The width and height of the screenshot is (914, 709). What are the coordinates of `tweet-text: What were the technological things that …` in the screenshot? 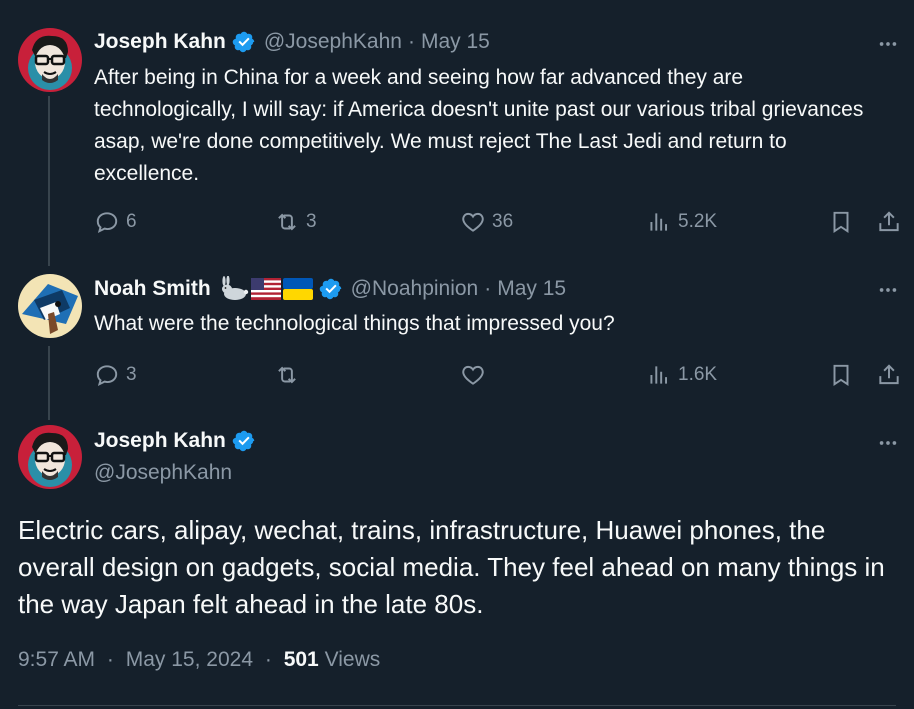 It's located at (354, 323).